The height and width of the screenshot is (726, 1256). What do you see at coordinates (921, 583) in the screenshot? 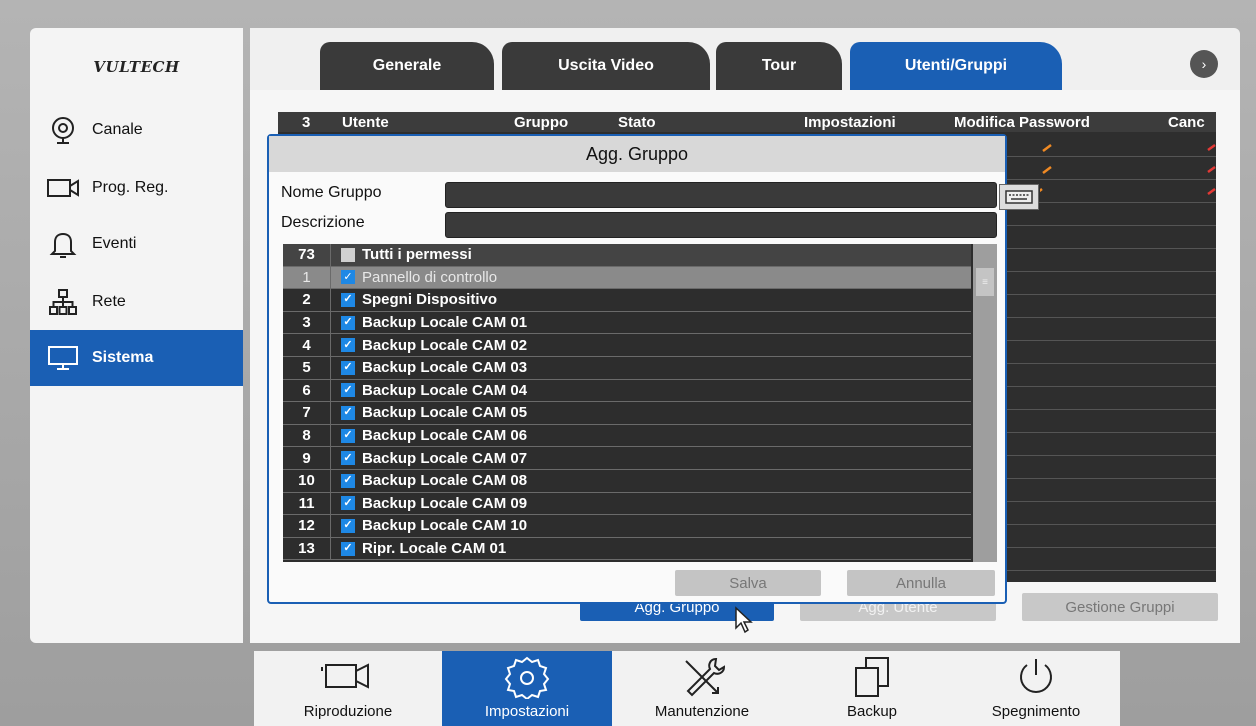
I see `cancel-button: Annulla` at bounding box center [921, 583].